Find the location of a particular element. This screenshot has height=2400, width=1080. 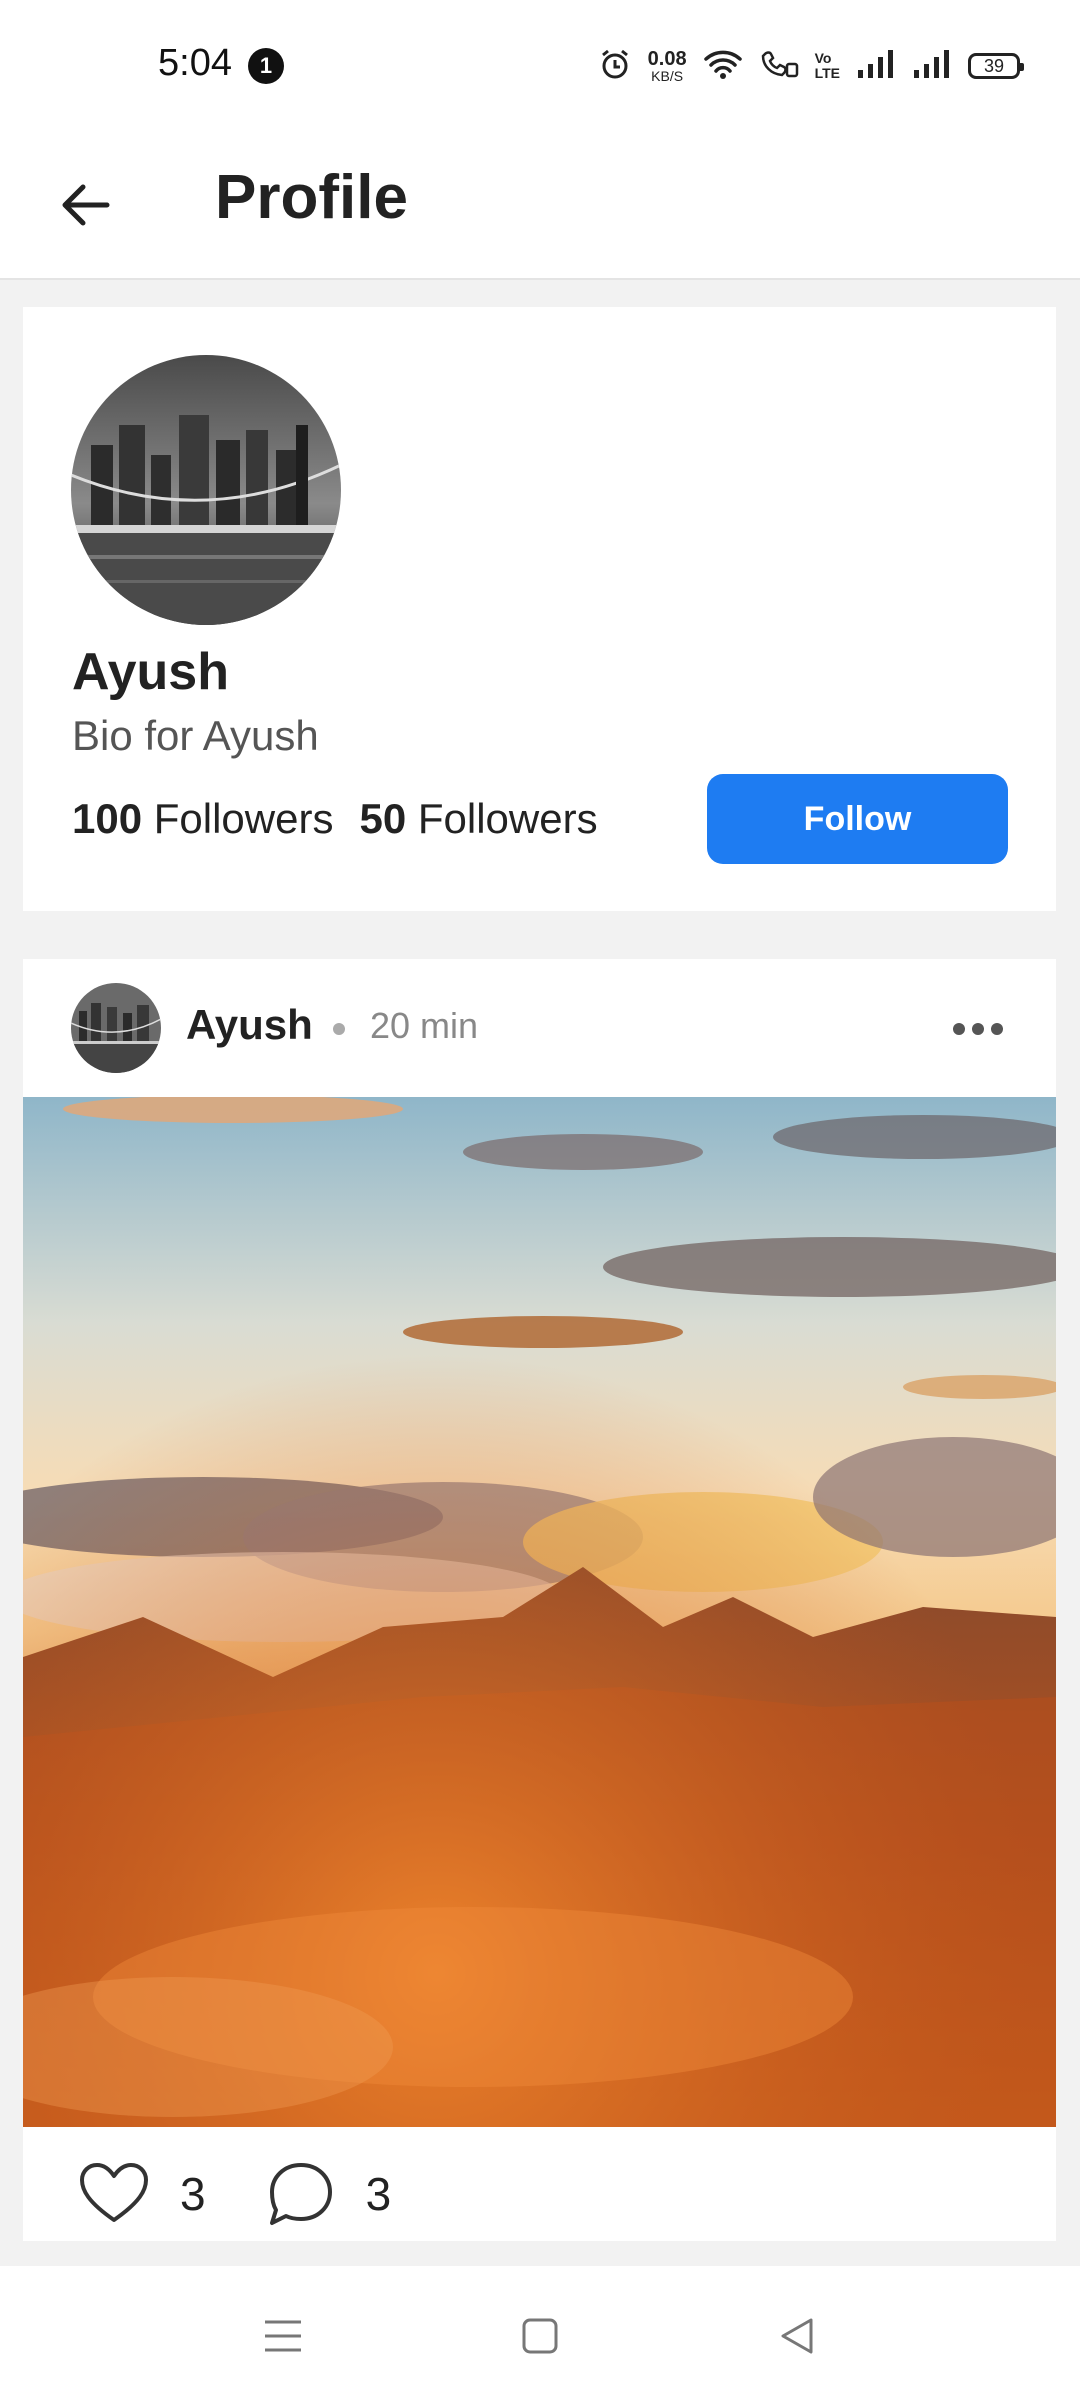

system-back-button is located at coordinates (797, 2336).